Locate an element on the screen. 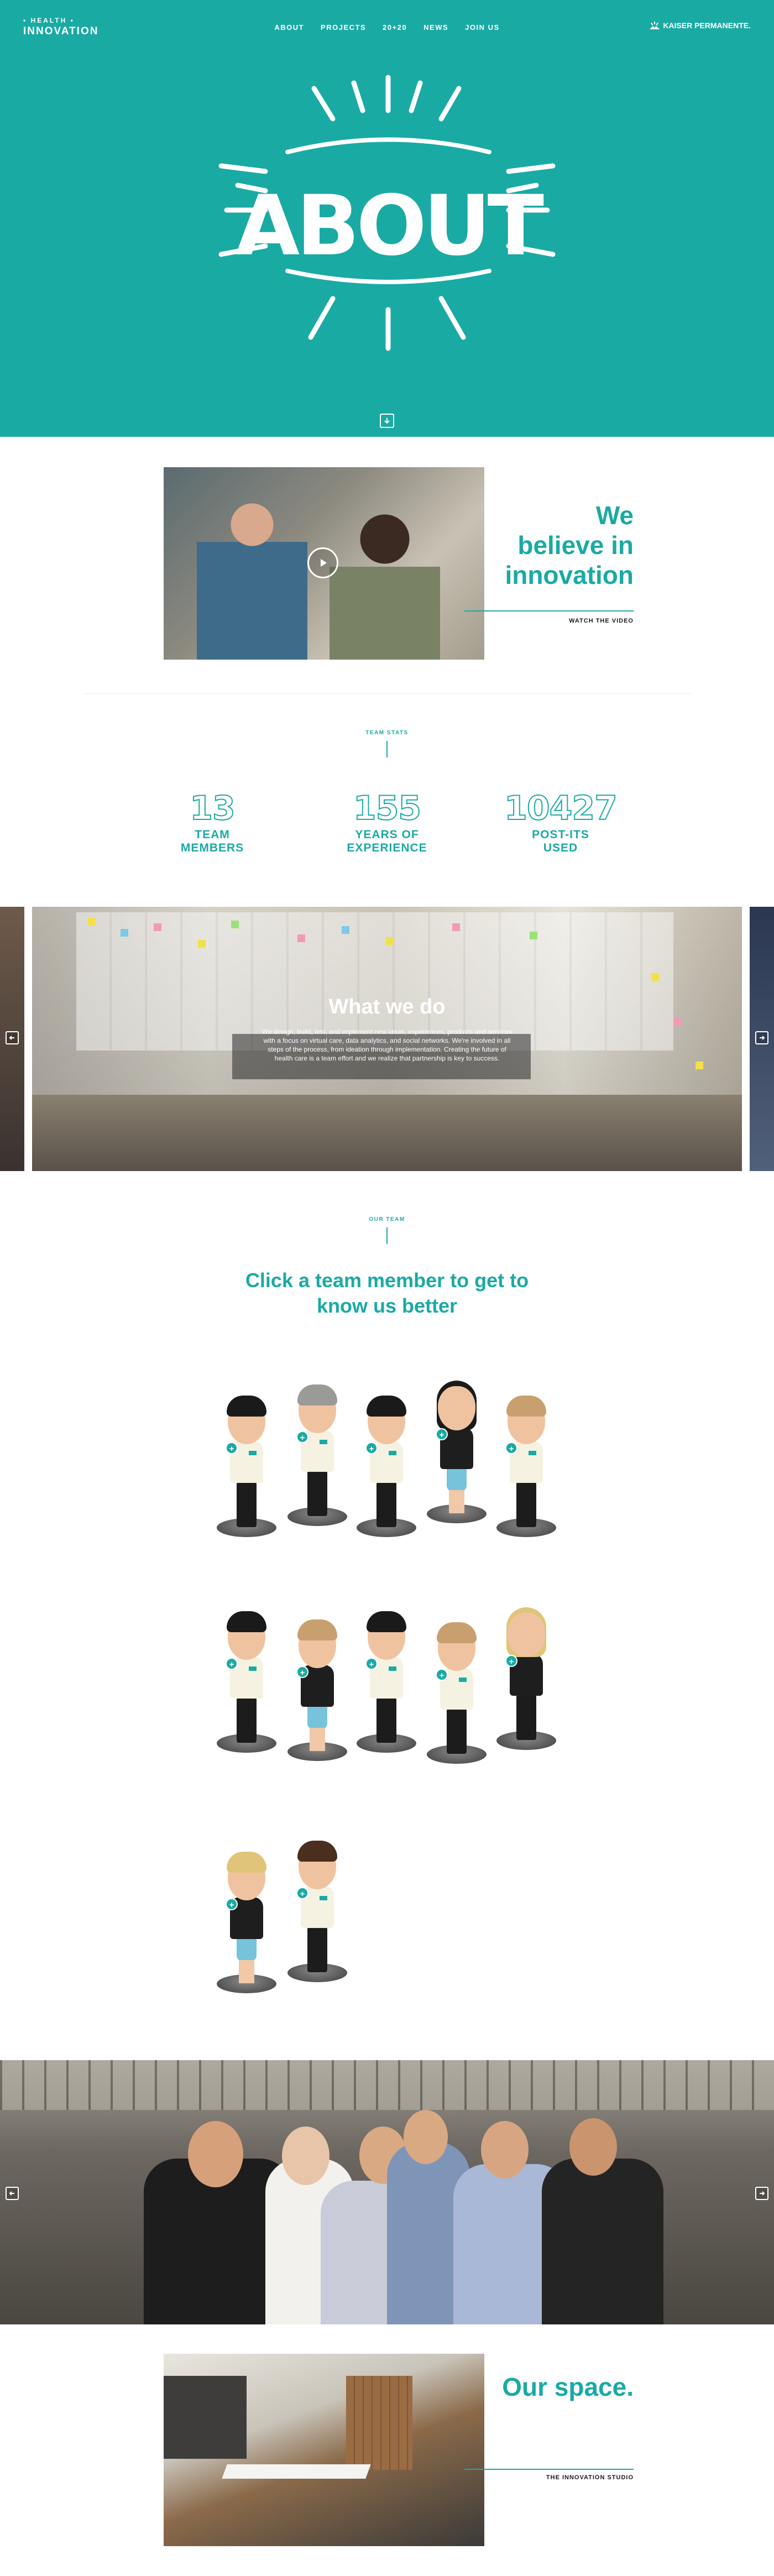 This screenshot has height=2576, width=774. stat-label-2: EXPERIENCE is located at coordinates (387, 848).